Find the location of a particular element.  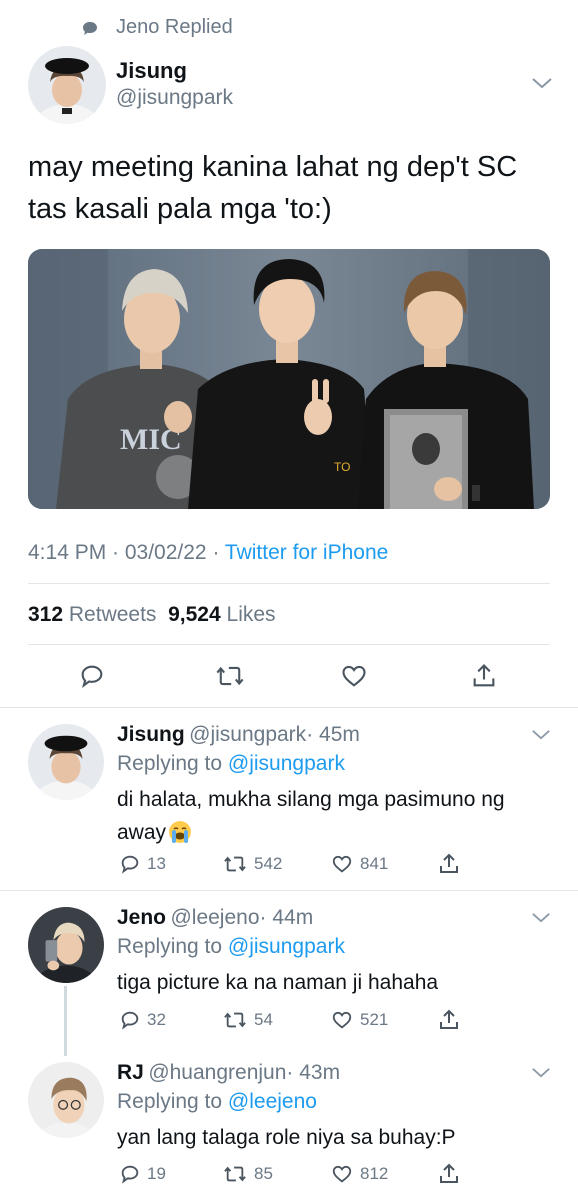

reply-button is located at coordinates (92, 676).